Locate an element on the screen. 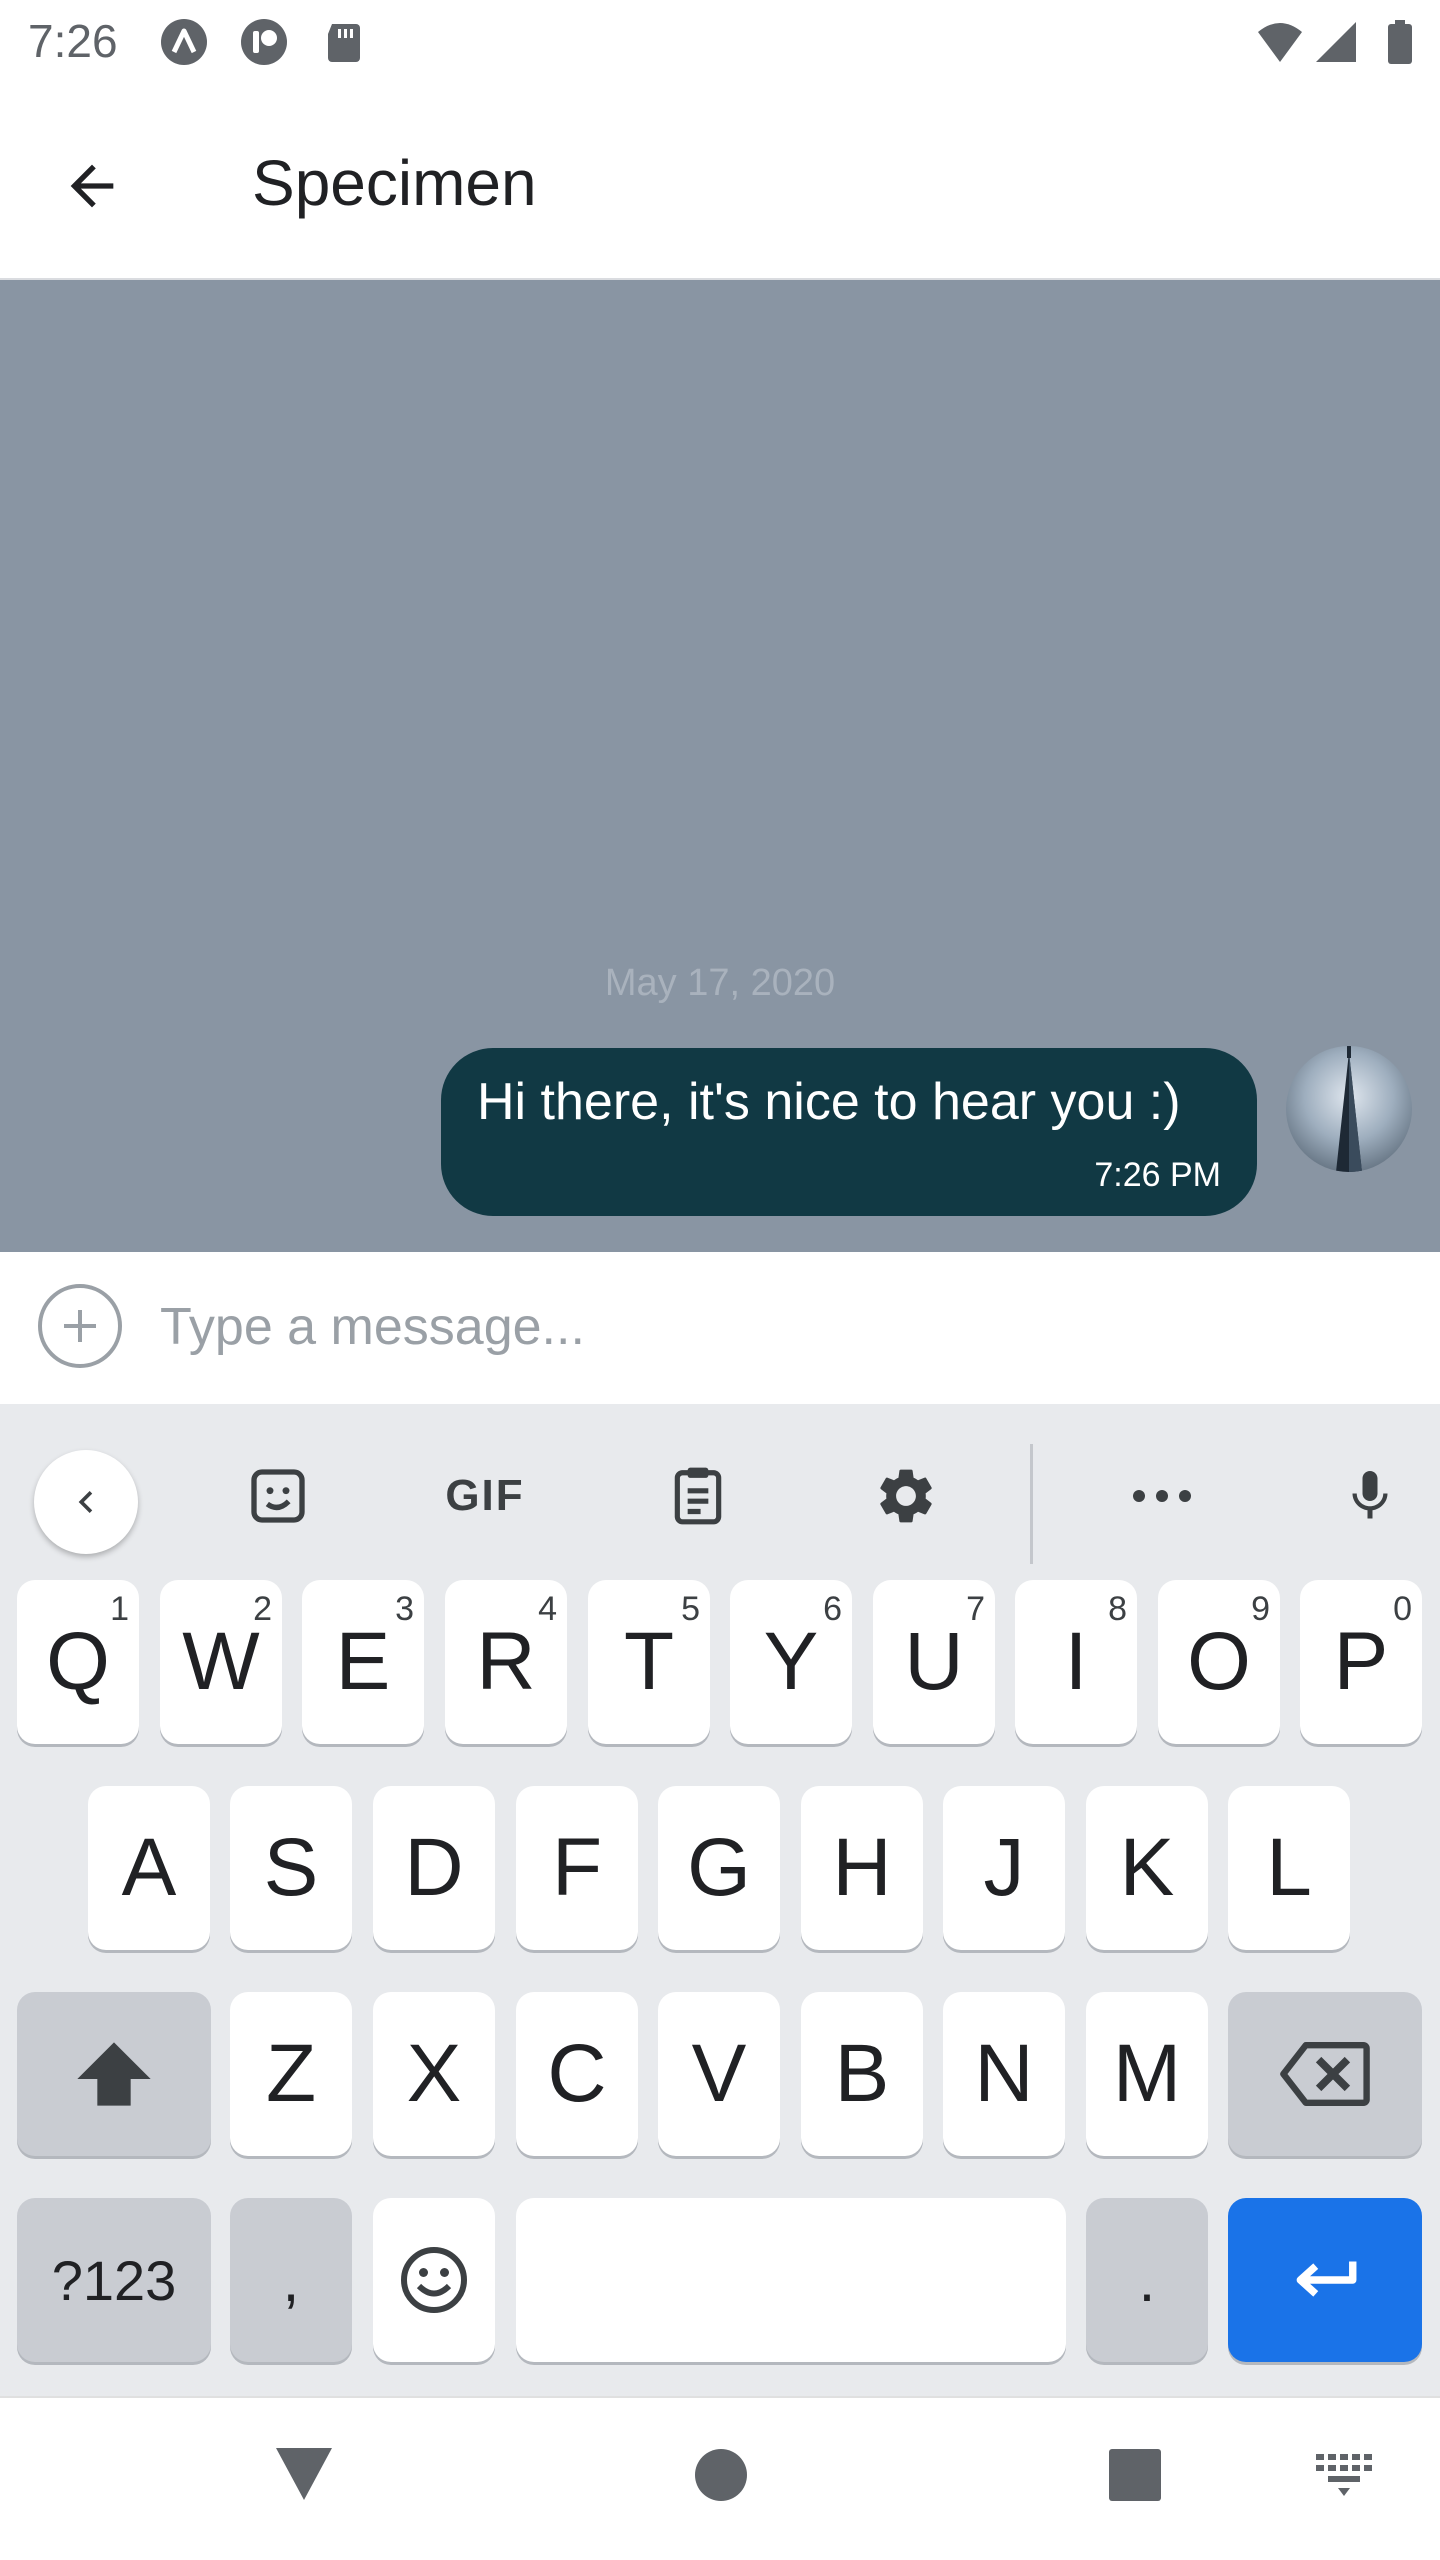  keyboard-switch-icon is located at coordinates (1344, 2476).